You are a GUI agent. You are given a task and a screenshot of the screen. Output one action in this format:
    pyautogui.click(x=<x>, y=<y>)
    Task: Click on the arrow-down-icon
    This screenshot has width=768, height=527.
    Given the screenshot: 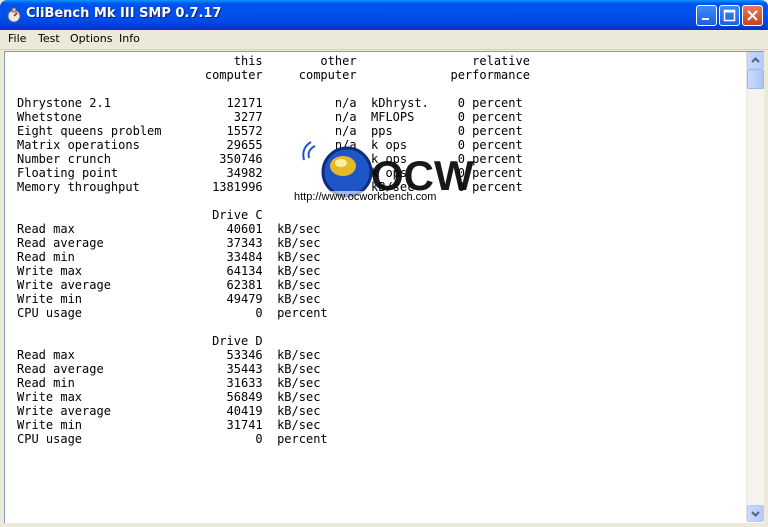 What is the action you would take?
    pyautogui.click(x=755, y=514)
    